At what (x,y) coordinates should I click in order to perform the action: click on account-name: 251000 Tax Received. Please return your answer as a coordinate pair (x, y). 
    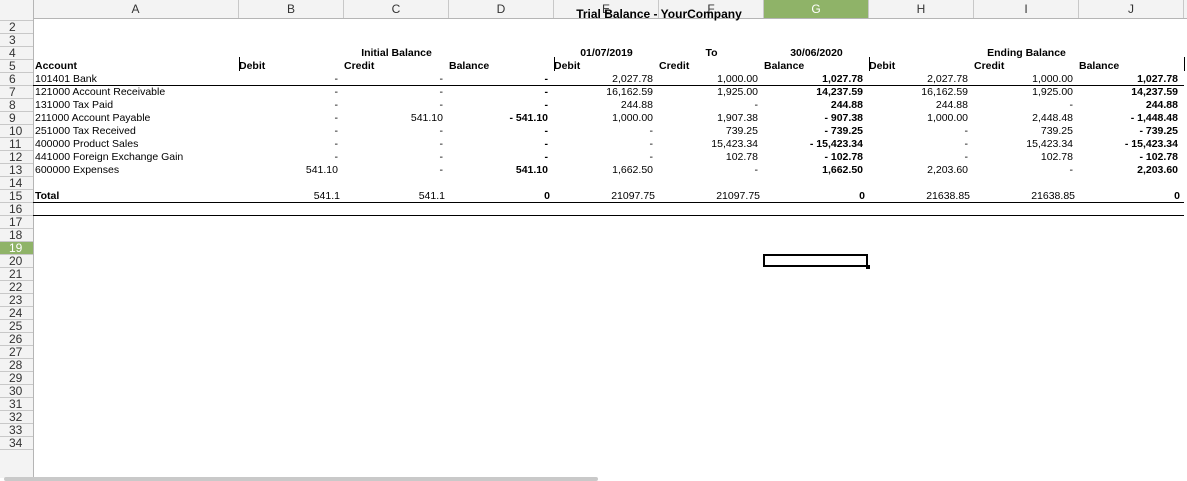
    Looking at the image, I should click on (85, 131).